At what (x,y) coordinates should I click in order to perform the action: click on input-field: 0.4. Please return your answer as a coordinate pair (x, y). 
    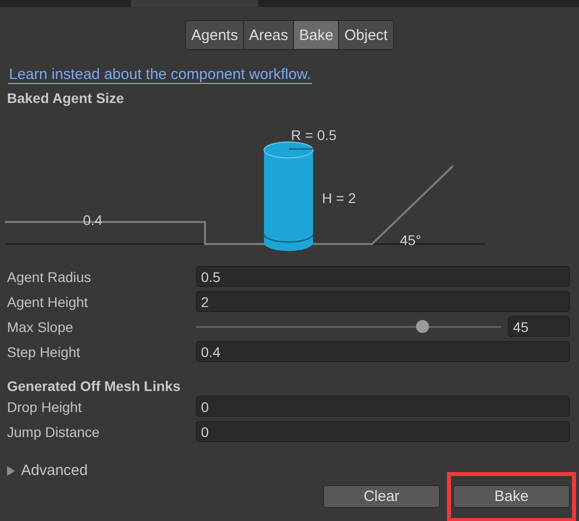
    Looking at the image, I should click on (383, 351).